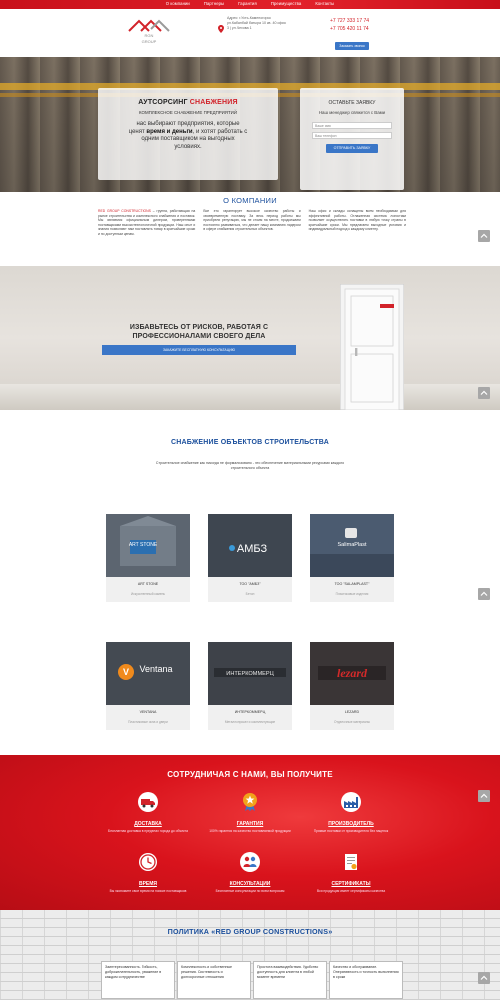 The width and height of the screenshot is (500, 1000). What do you see at coordinates (250, 397) in the screenshot?
I see `floor` at bounding box center [250, 397].